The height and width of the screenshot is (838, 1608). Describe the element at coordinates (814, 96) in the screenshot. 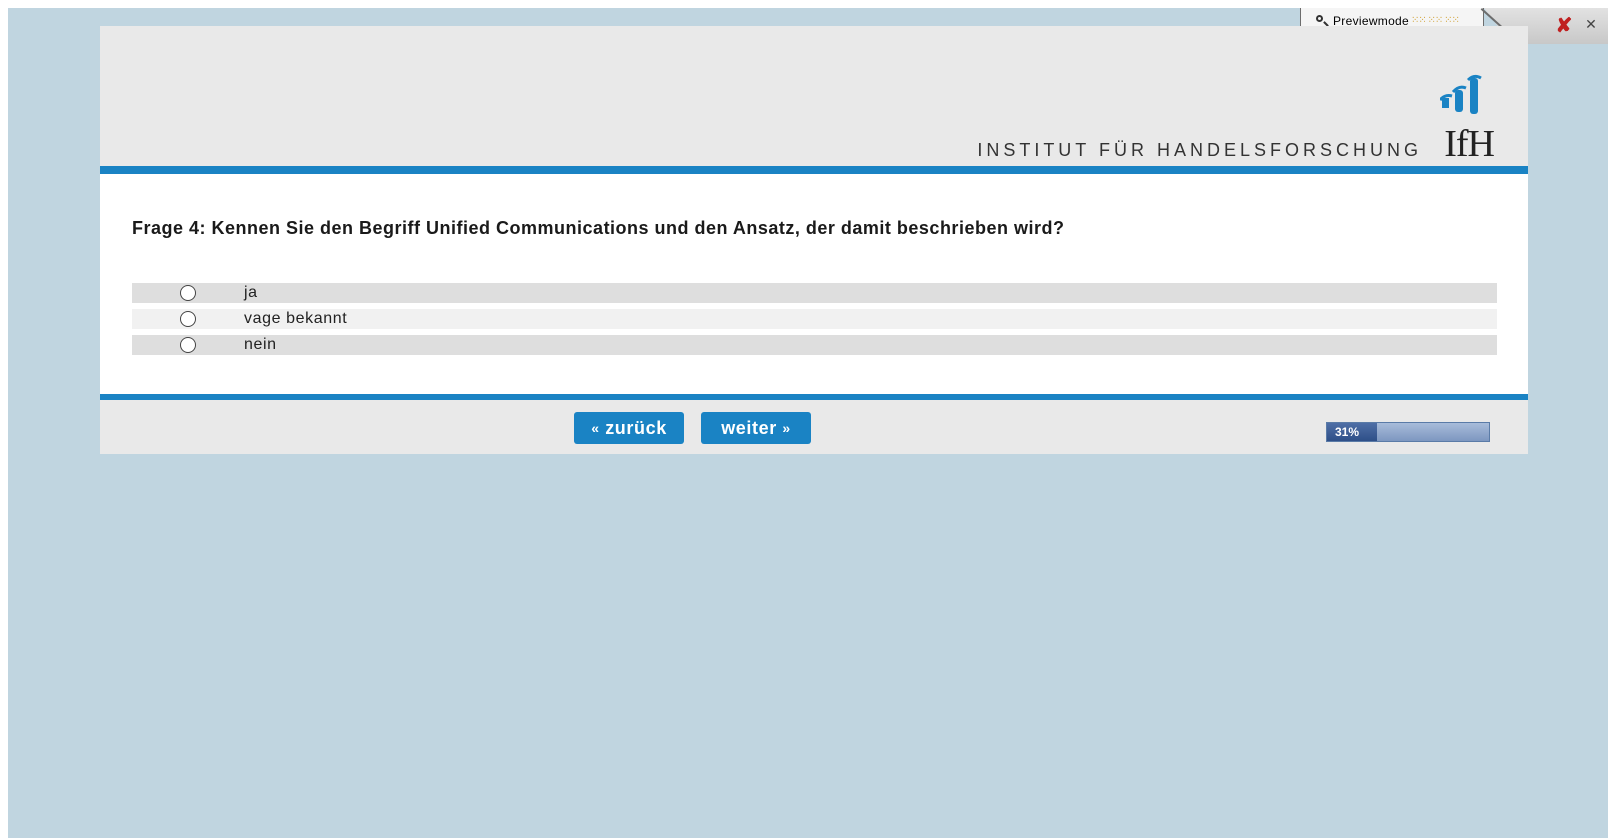

I see `survey-header: INSTITUT FÜR HANDELSFORSCHUNG IfH` at that location.